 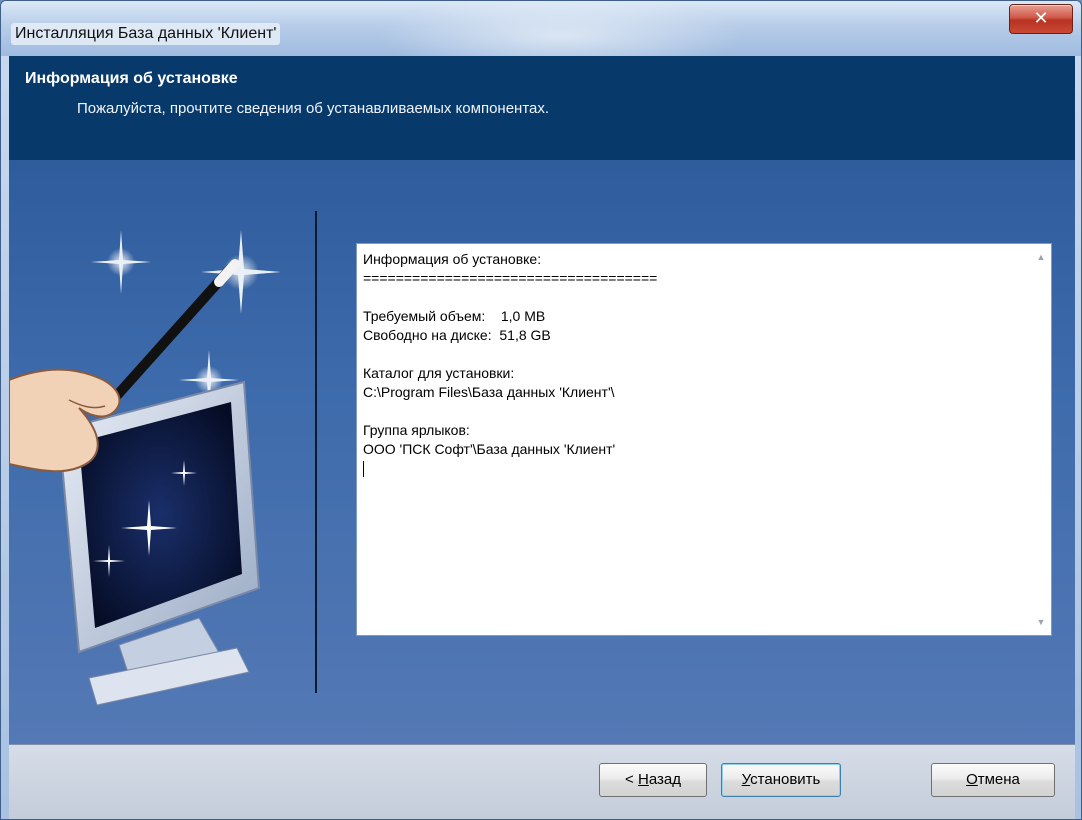 I want to click on back-label: азад, so click(x=664, y=779).